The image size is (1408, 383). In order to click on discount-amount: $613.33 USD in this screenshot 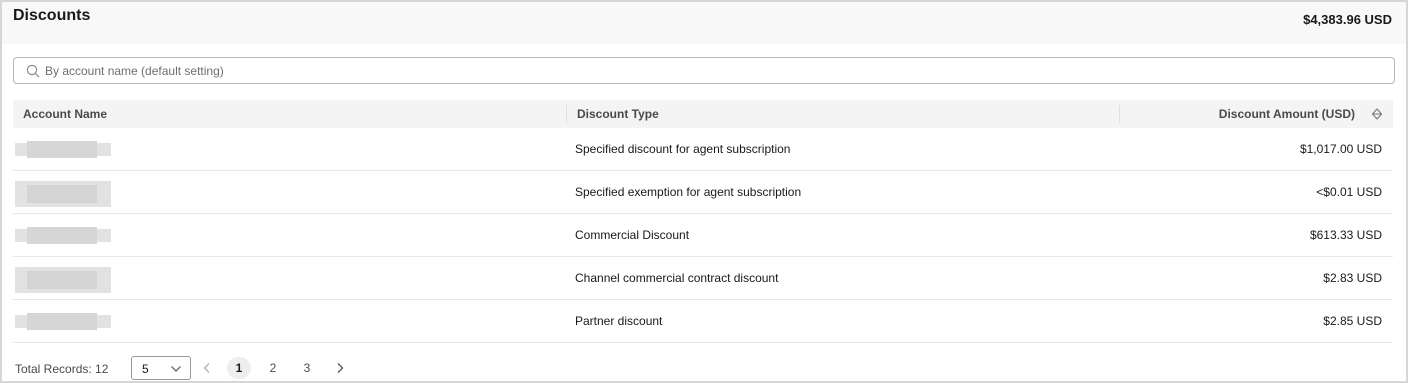, I will do `click(1345, 235)`.